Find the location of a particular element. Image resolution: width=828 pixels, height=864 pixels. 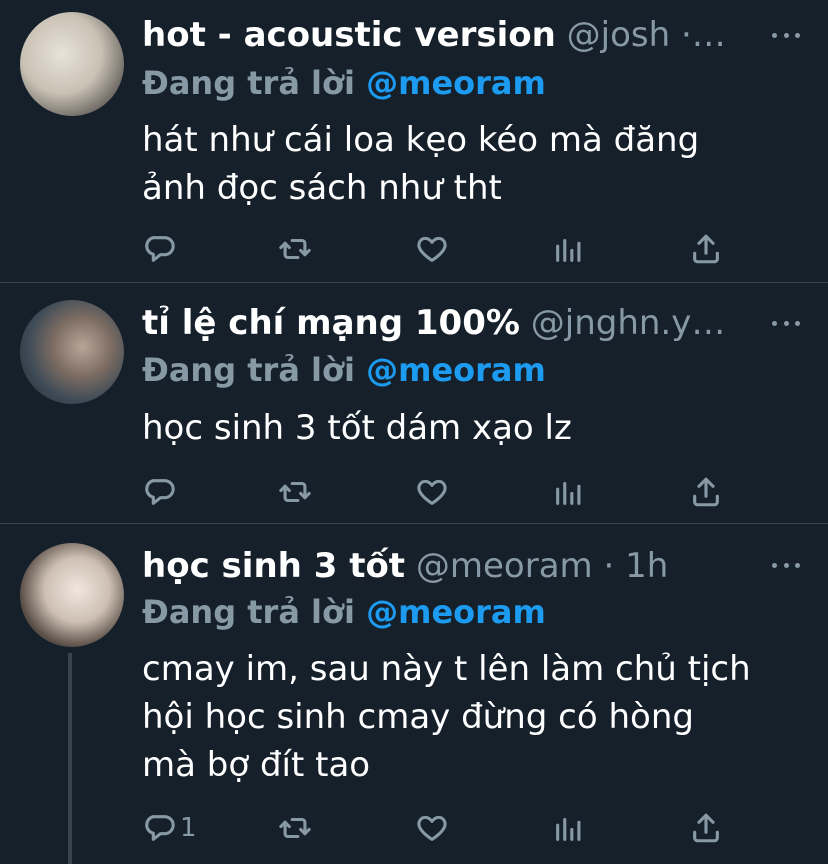

tweet-text: học sinh 3 tốt dám xạo lz is located at coordinates (472, 428).